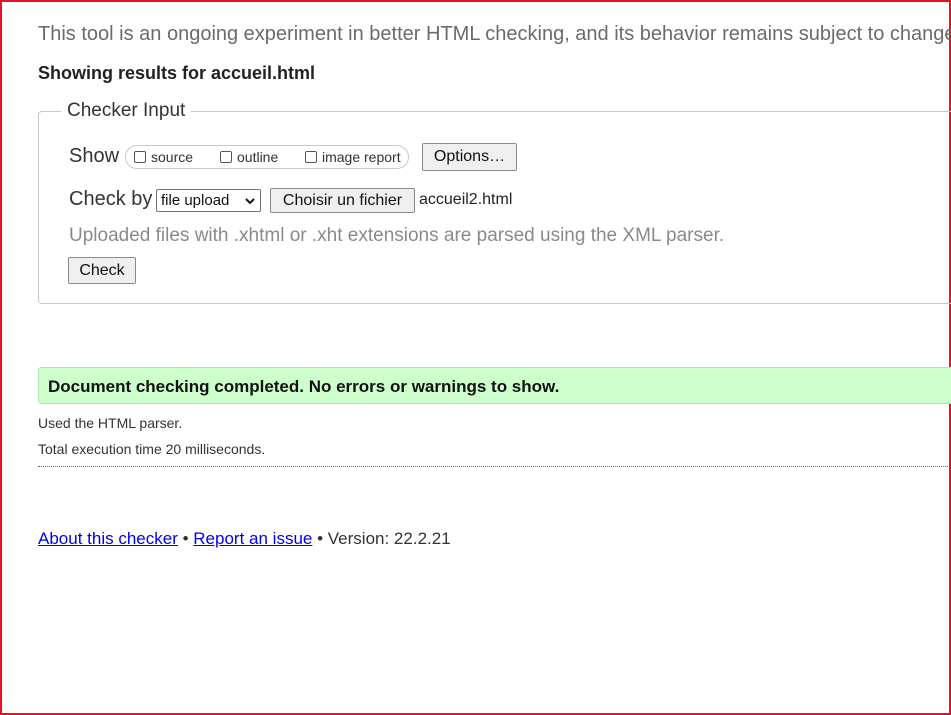 The width and height of the screenshot is (951, 715). What do you see at coordinates (258, 157) in the screenshot?
I see `checkbox-label-outline: outline` at bounding box center [258, 157].